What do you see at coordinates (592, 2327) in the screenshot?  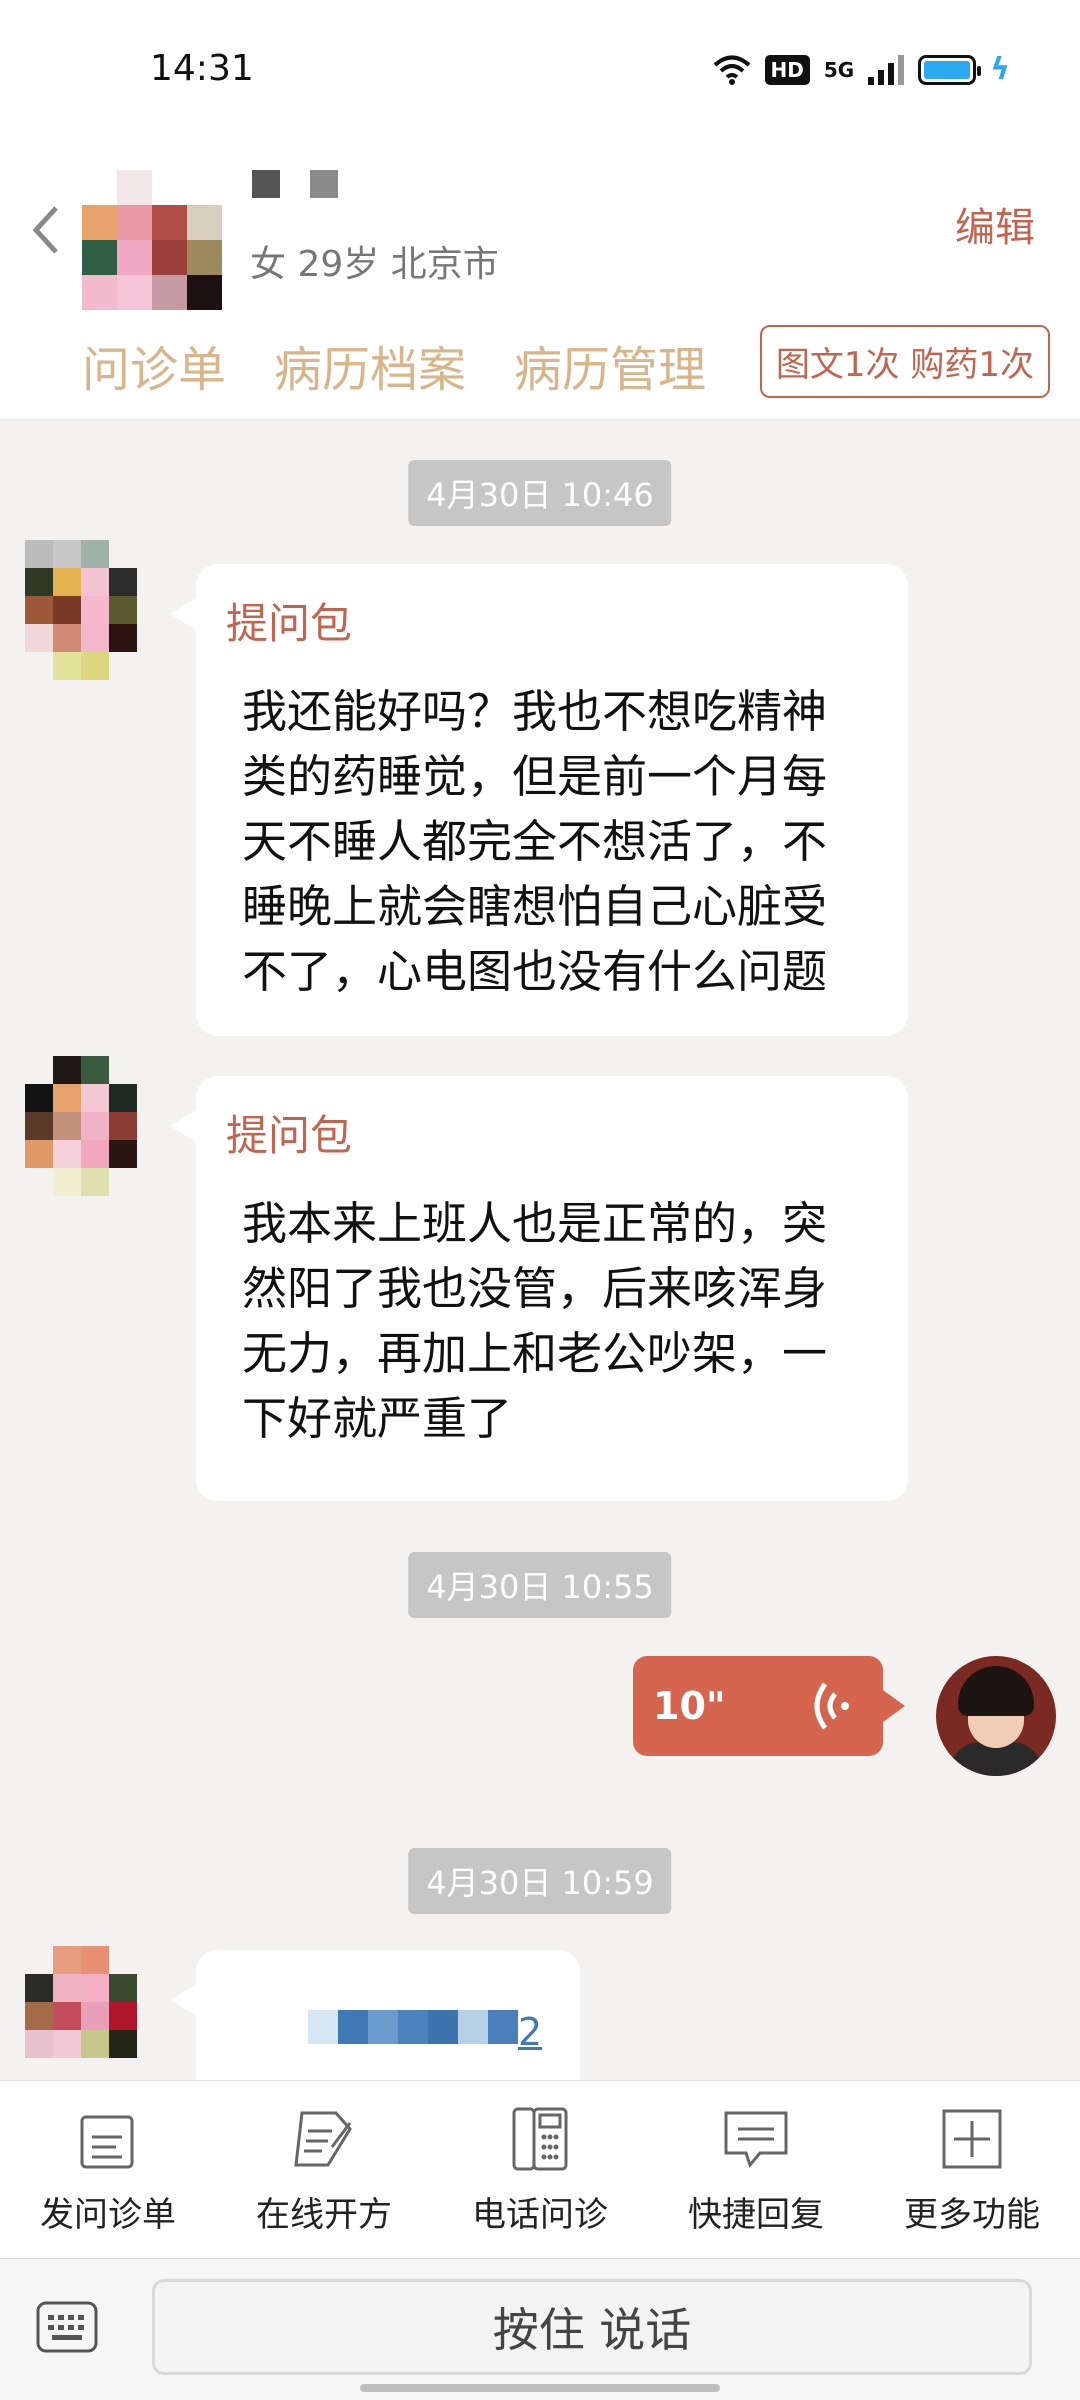 I see `hold-to-talk-button: 按住 说话` at bounding box center [592, 2327].